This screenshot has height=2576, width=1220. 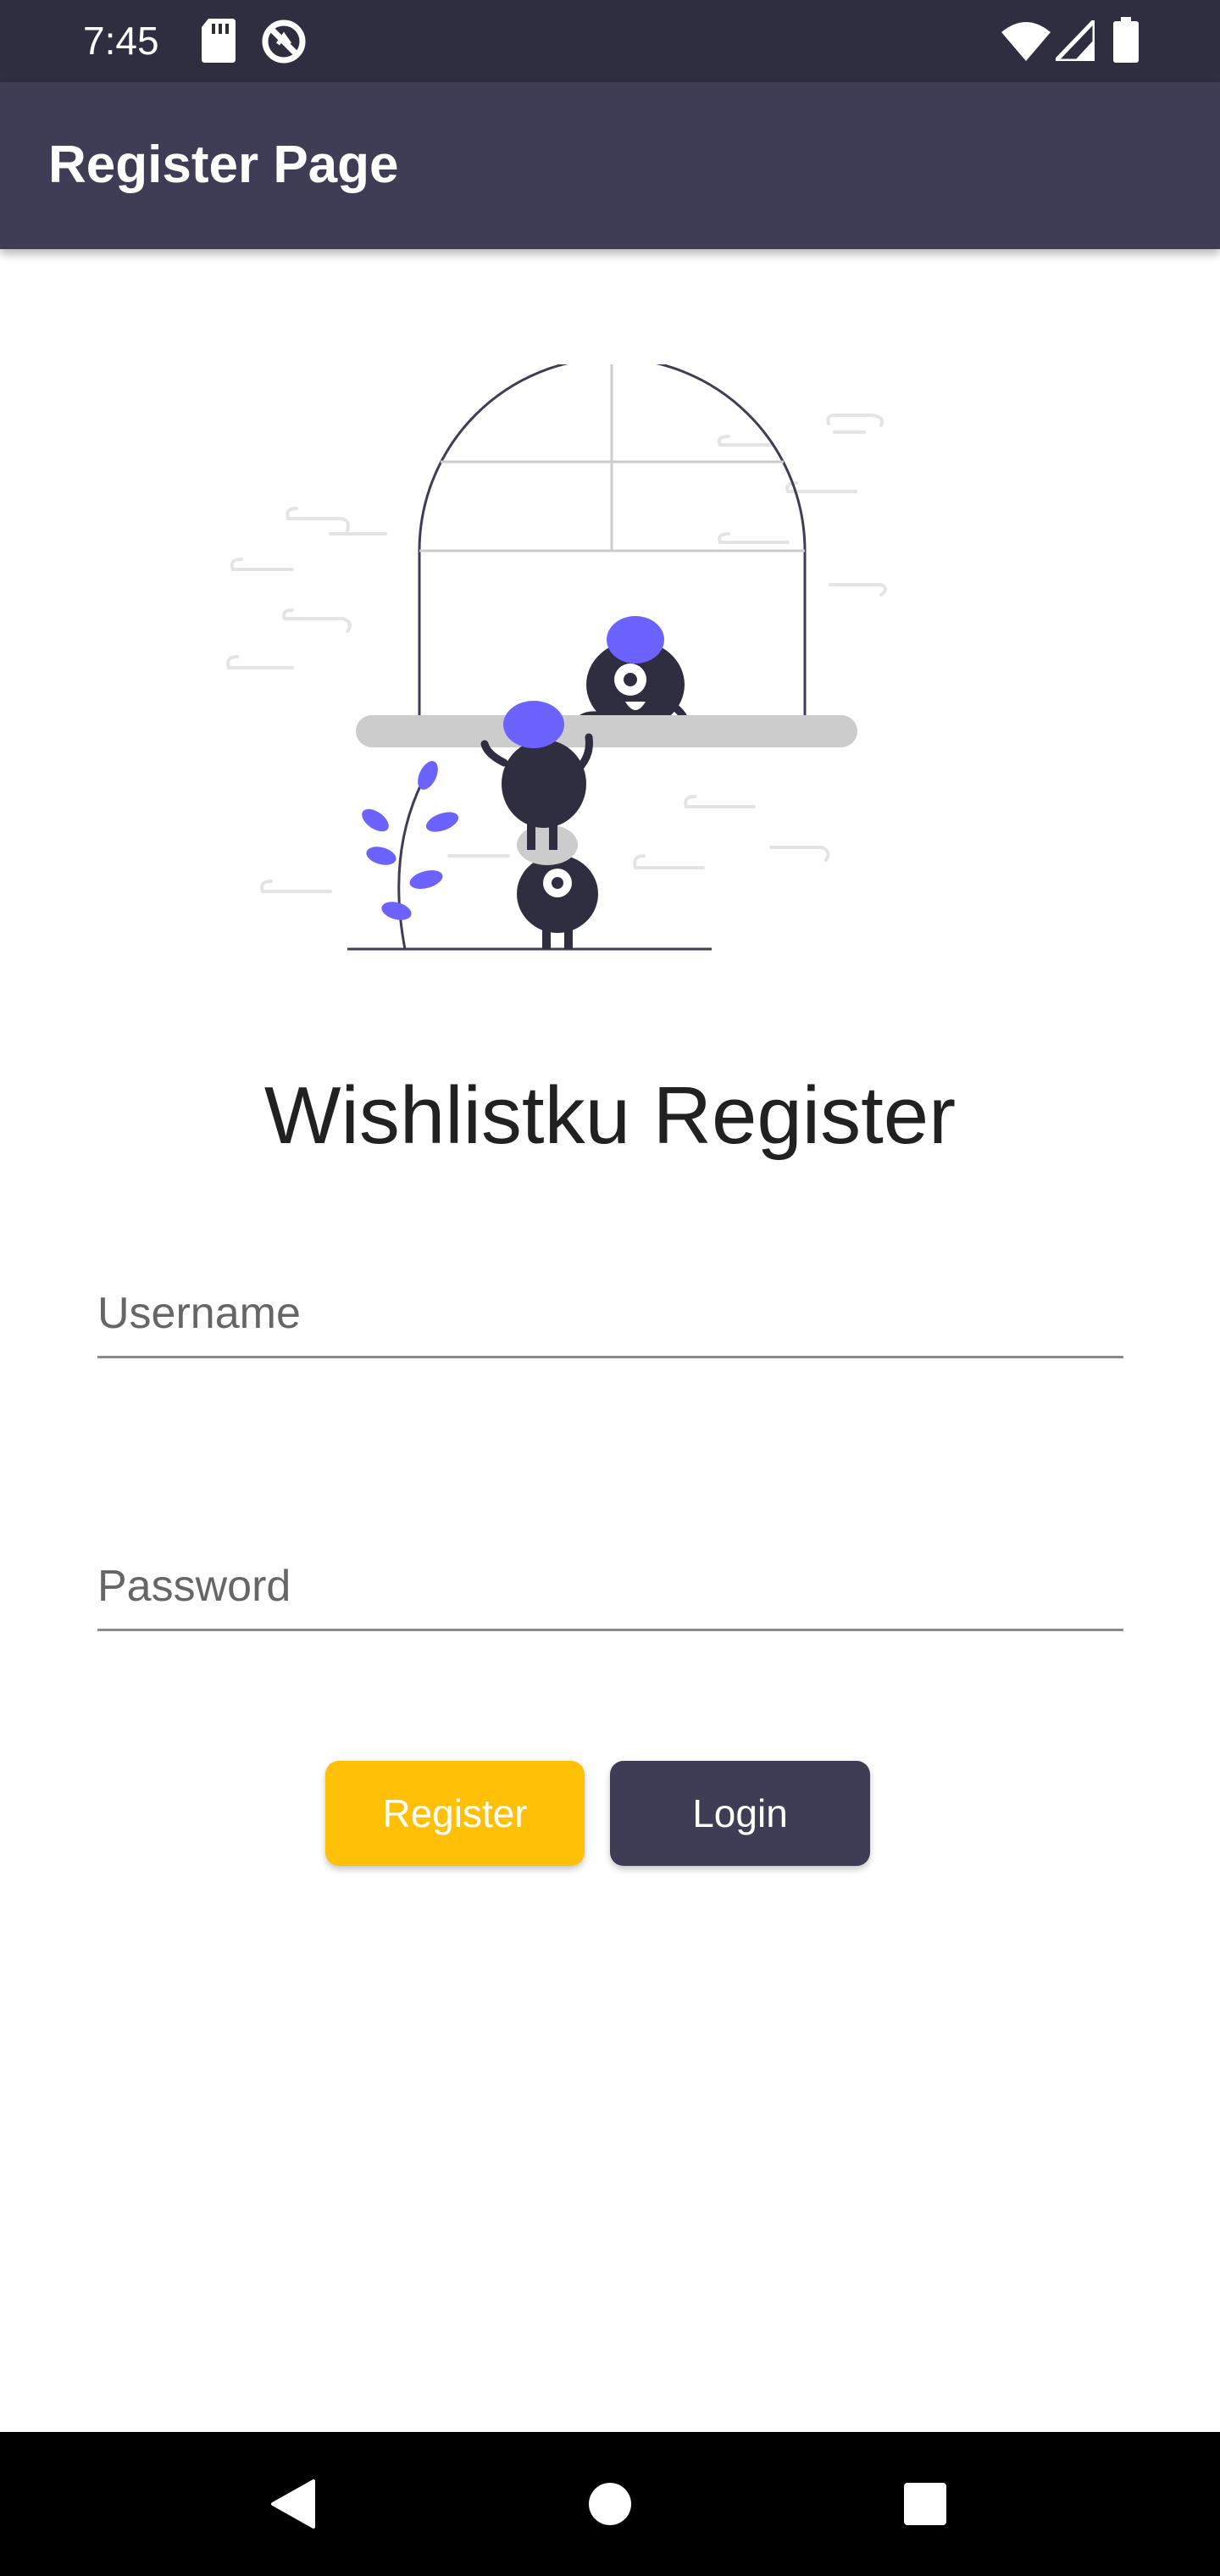 What do you see at coordinates (410, 855) in the screenshot?
I see `plant` at bounding box center [410, 855].